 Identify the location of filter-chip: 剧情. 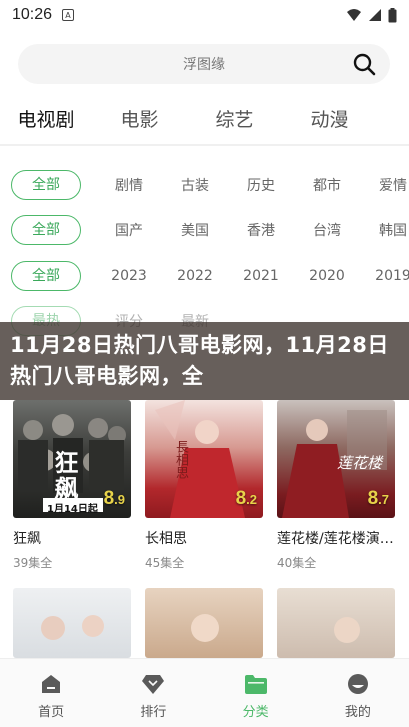
(127, 185).